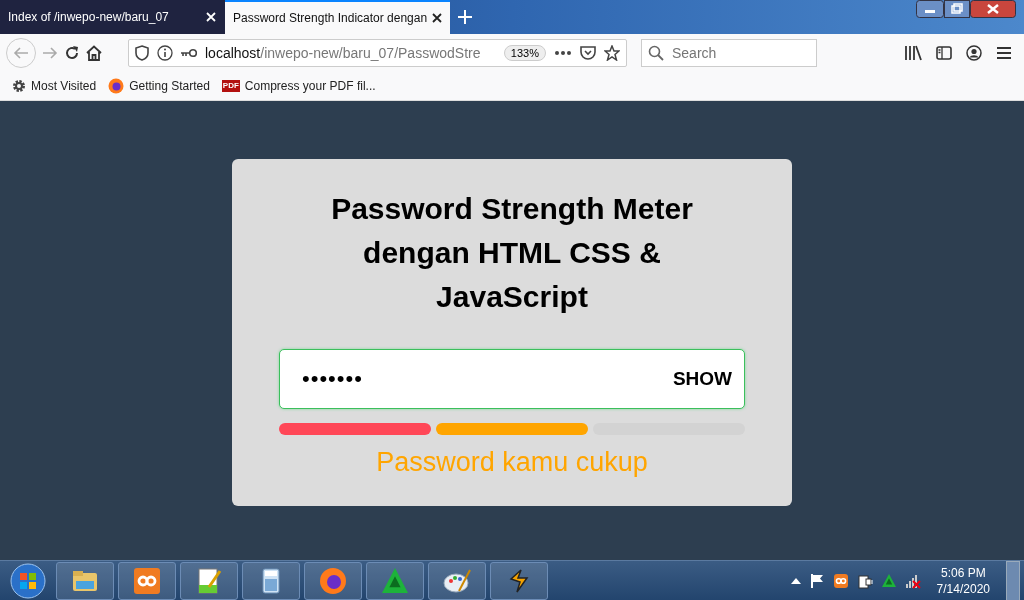 This screenshot has width=1024, height=600. What do you see at coordinates (337, 17) in the screenshot?
I see `browser-tab: Password Strength Indicator dengan` at bounding box center [337, 17].